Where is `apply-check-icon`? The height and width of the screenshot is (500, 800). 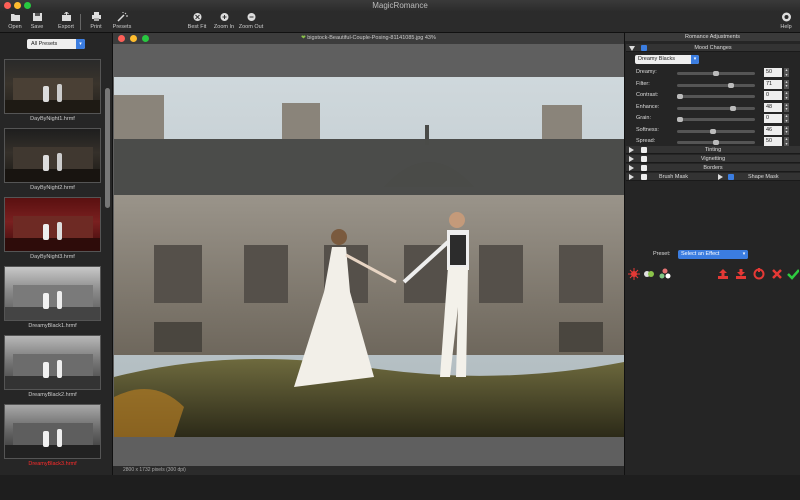
apply-check-icon is located at coordinates (793, 274).